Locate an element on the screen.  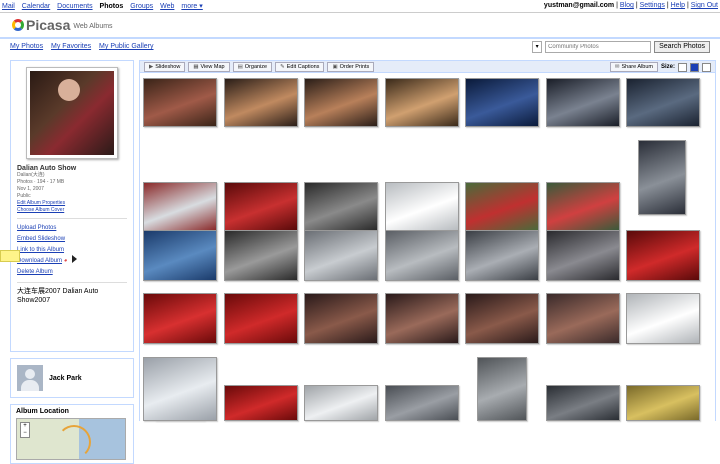
zoom-out-icon: − is located at coordinates (25, 433).